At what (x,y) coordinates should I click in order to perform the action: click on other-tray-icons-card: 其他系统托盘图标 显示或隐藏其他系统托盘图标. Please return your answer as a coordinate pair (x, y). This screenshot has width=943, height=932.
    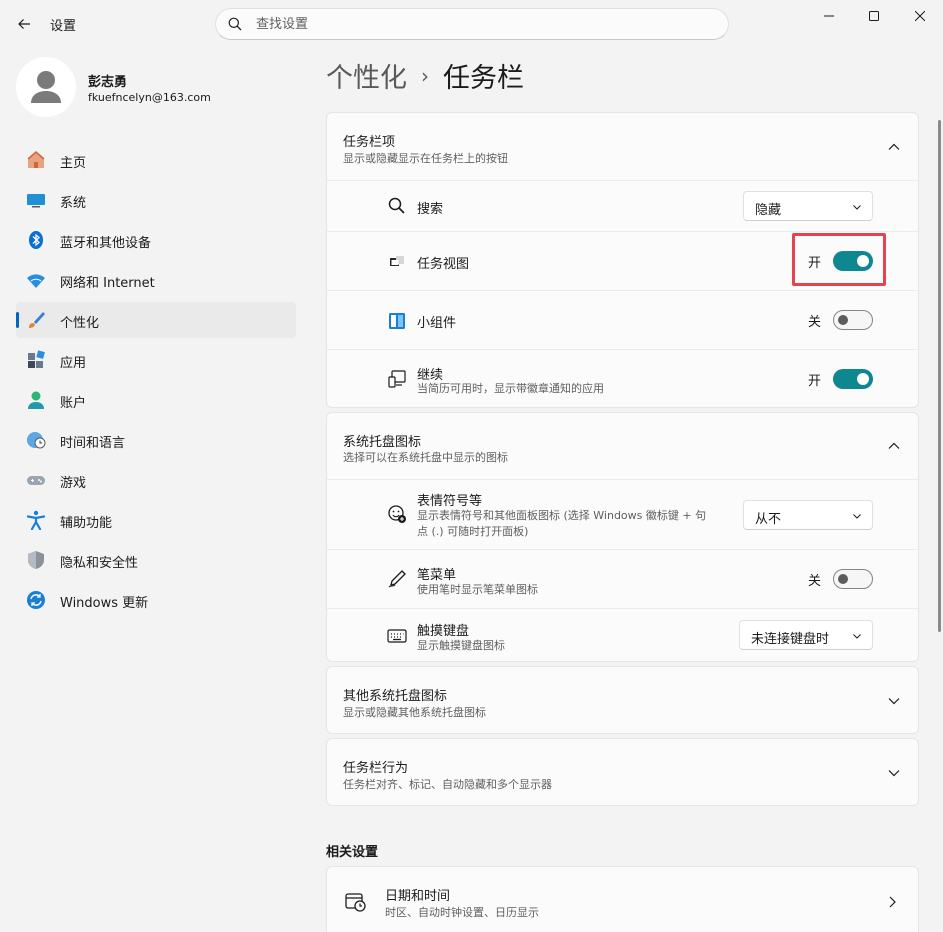
    Looking at the image, I should click on (622, 700).